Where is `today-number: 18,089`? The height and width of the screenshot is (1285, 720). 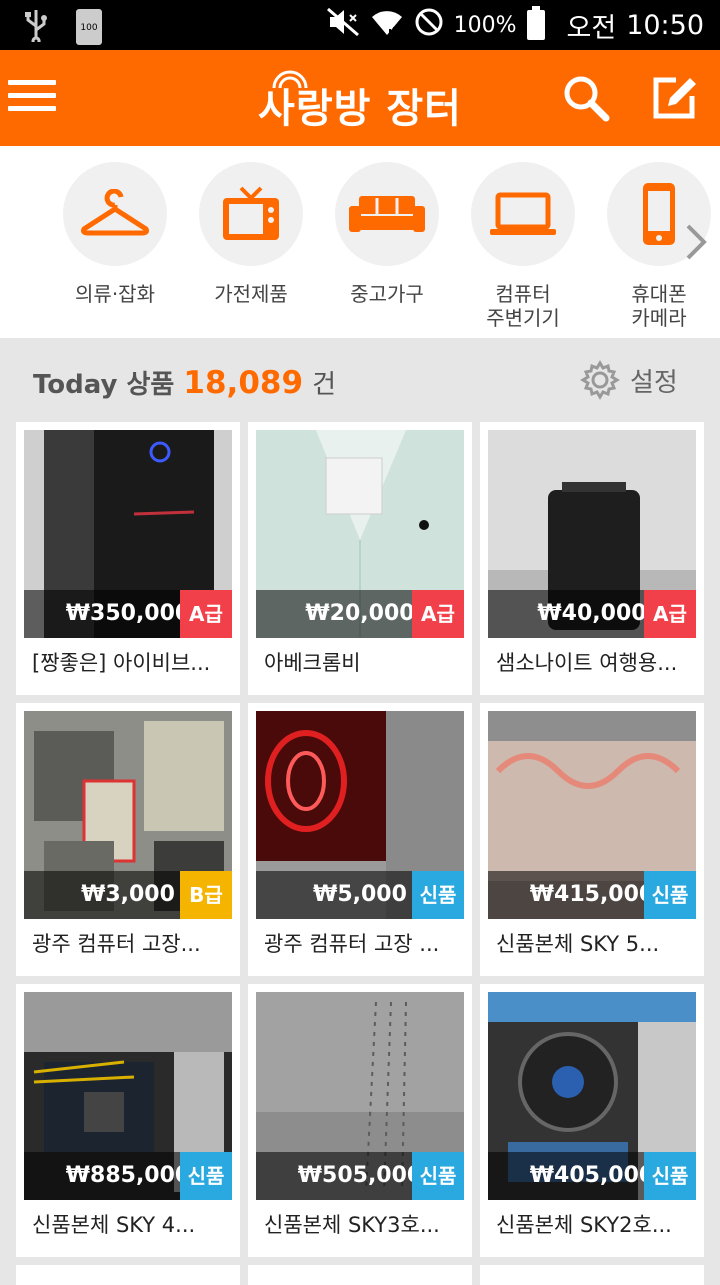
today-number: 18,089 is located at coordinates (243, 383).